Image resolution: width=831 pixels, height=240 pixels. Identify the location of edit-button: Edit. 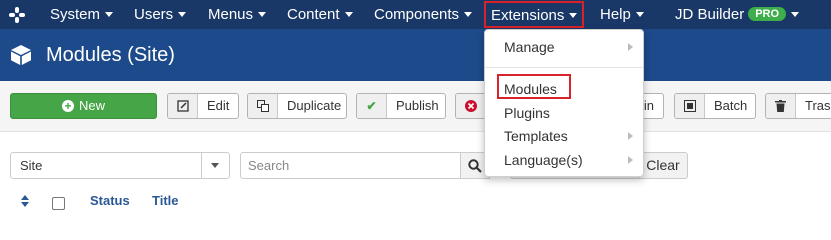
(203, 106).